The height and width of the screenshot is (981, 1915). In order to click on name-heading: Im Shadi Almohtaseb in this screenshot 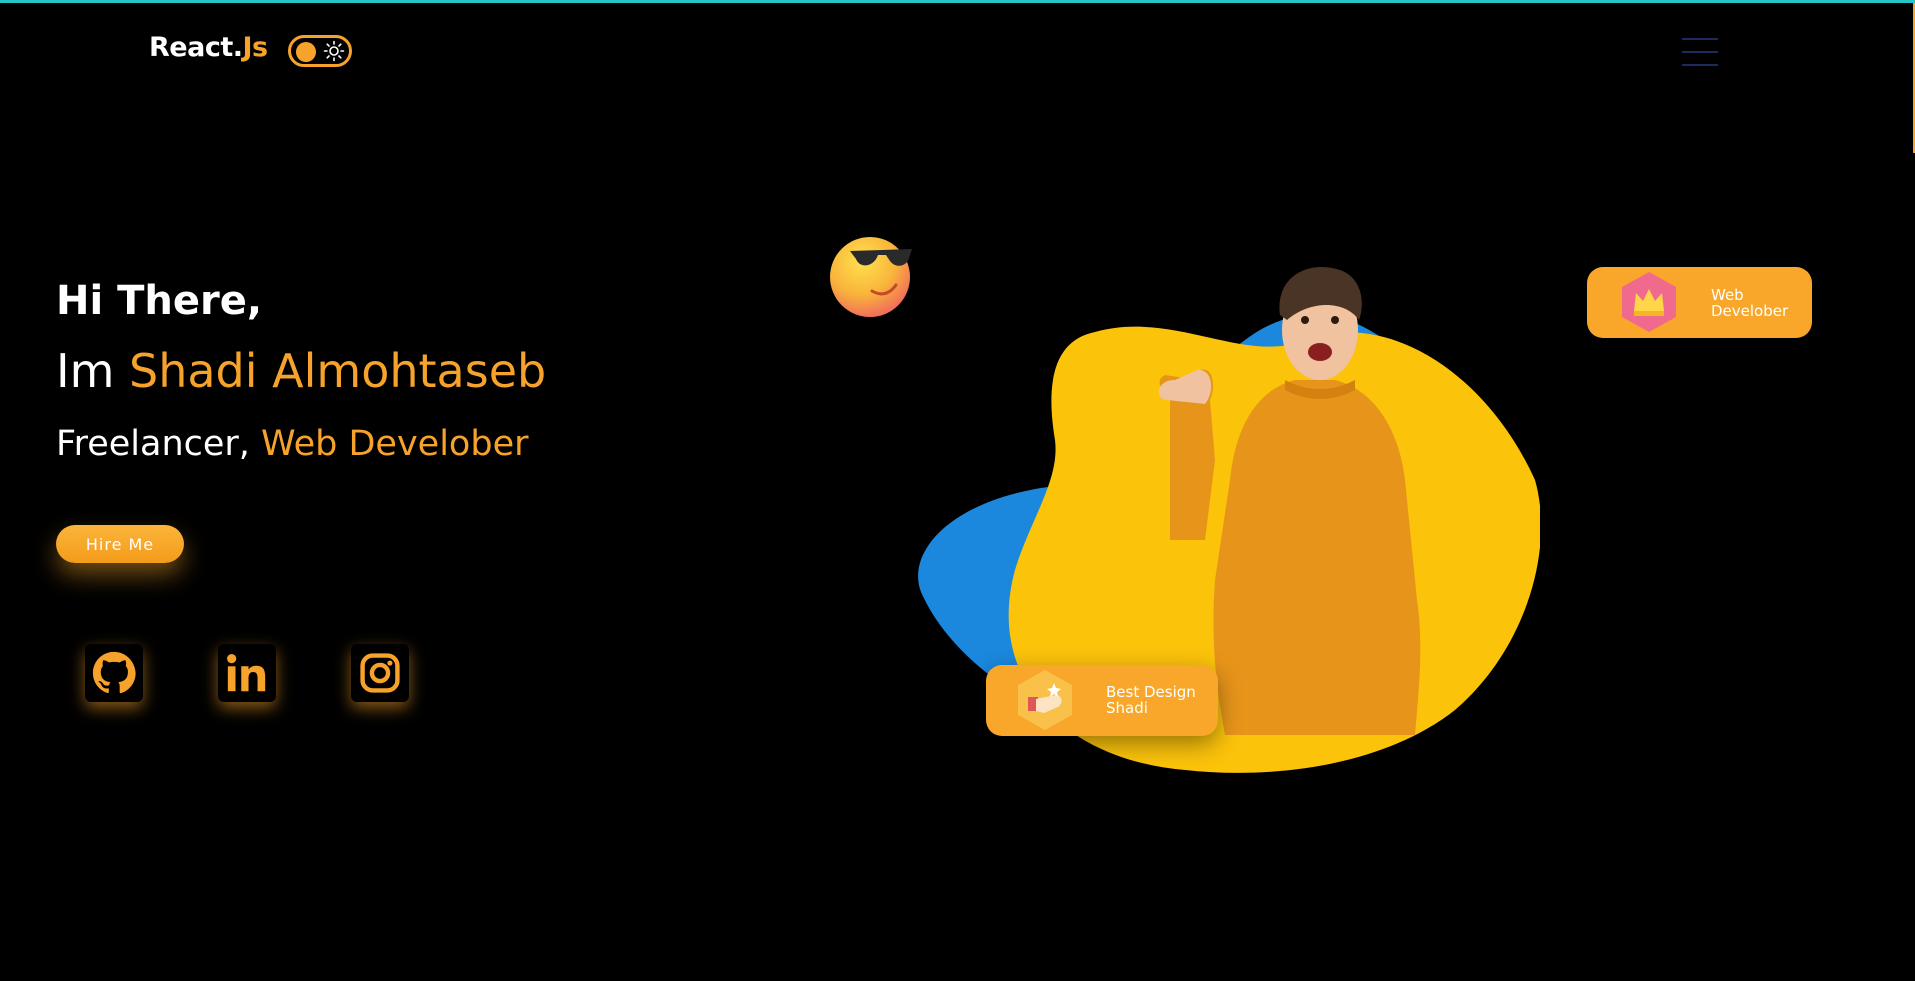, I will do `click(301, 371)`.